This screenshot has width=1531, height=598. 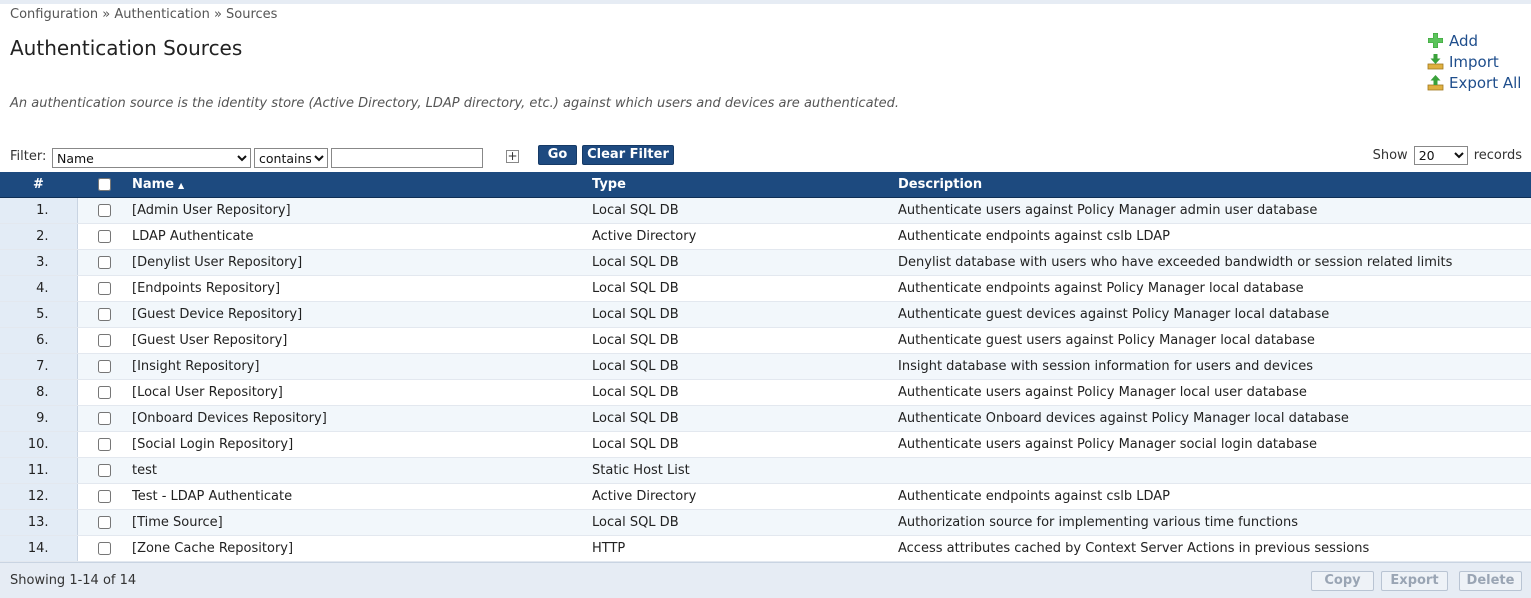 What do you see at coordinates (1497, 155) in the screenshot?
I see `records-label: records` at bounding box center [1497, 155].